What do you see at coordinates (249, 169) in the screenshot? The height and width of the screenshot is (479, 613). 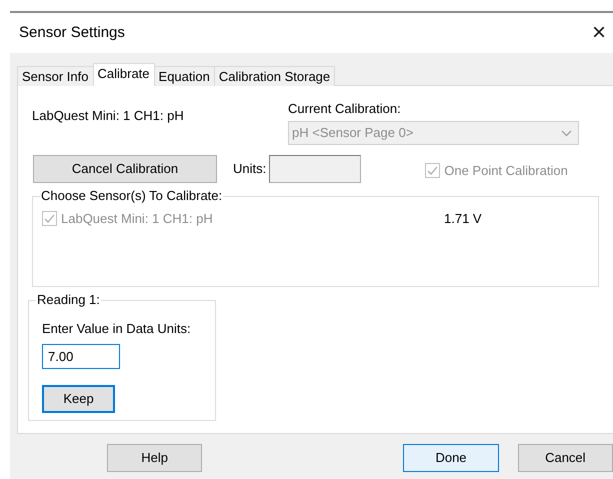 I see `units-label: Units:` at bounding box center [249, 169].